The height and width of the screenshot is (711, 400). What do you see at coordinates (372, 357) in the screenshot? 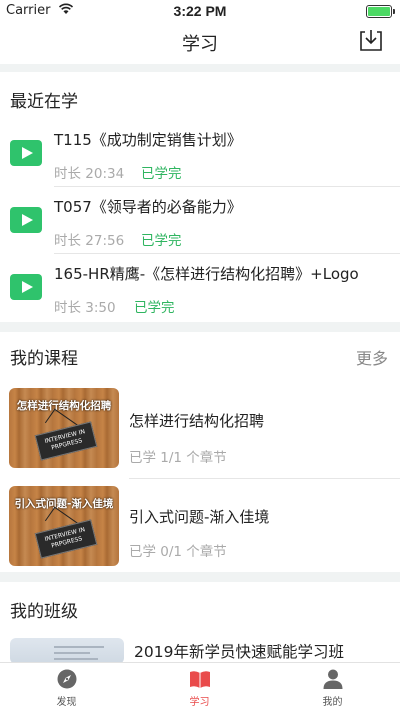
I see `more-link: 更多` at bounding box center [372, 357].